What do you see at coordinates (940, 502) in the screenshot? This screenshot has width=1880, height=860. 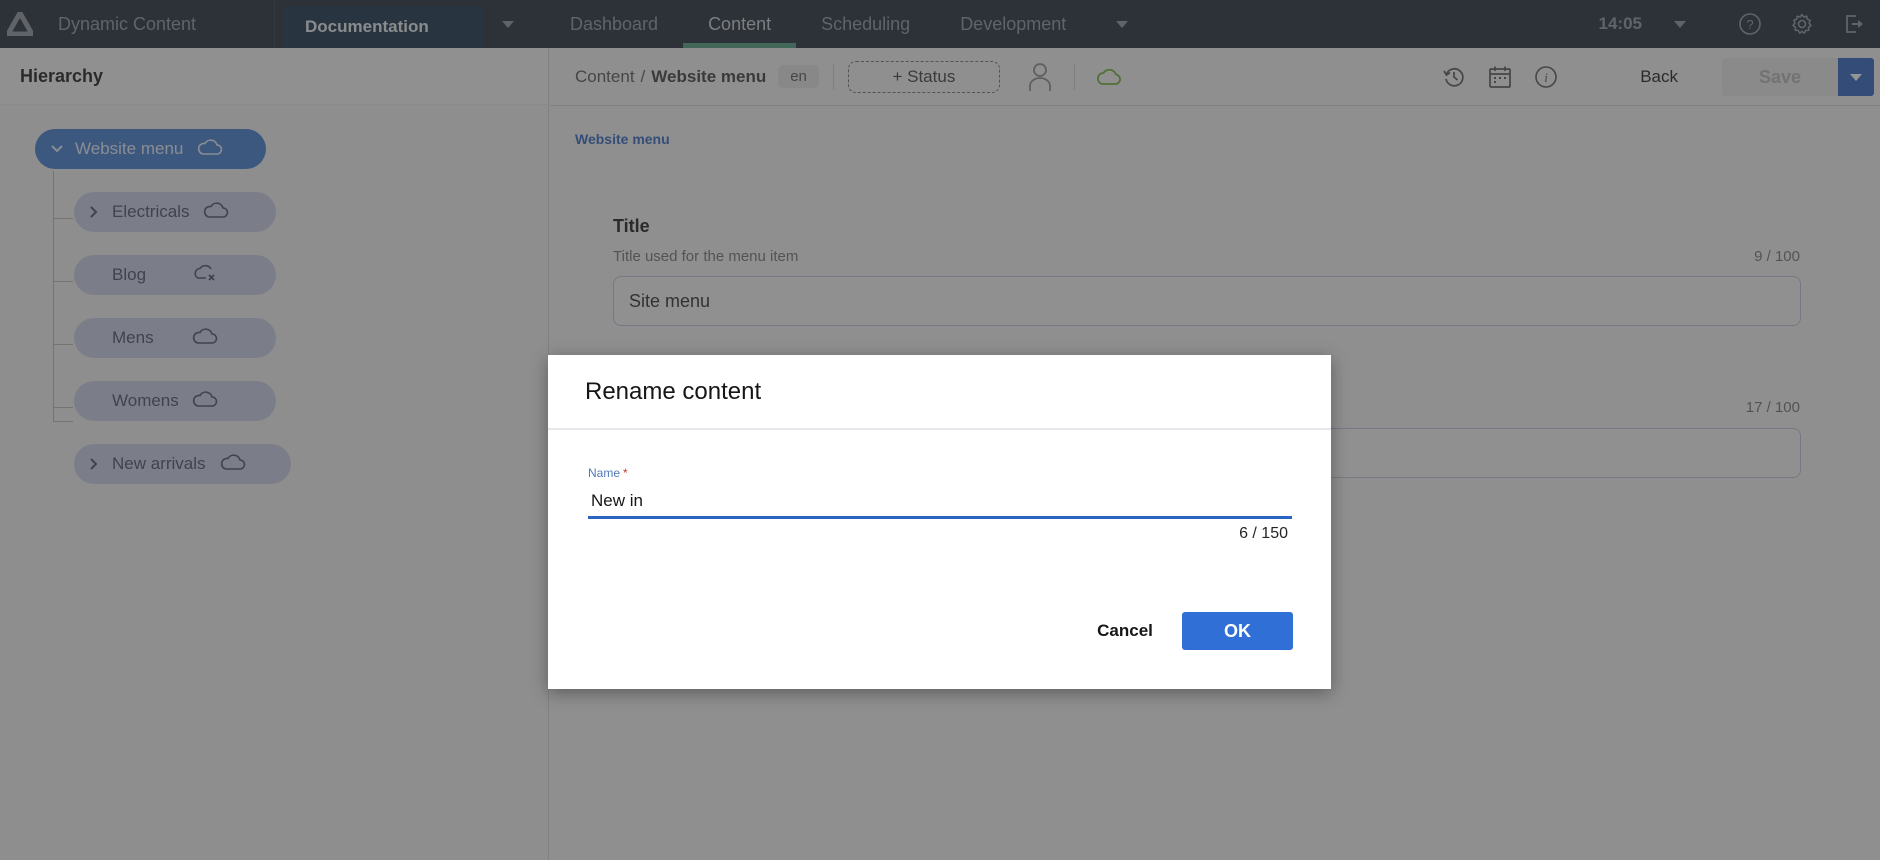 I see `name-input` at bounding box center [940, 502].